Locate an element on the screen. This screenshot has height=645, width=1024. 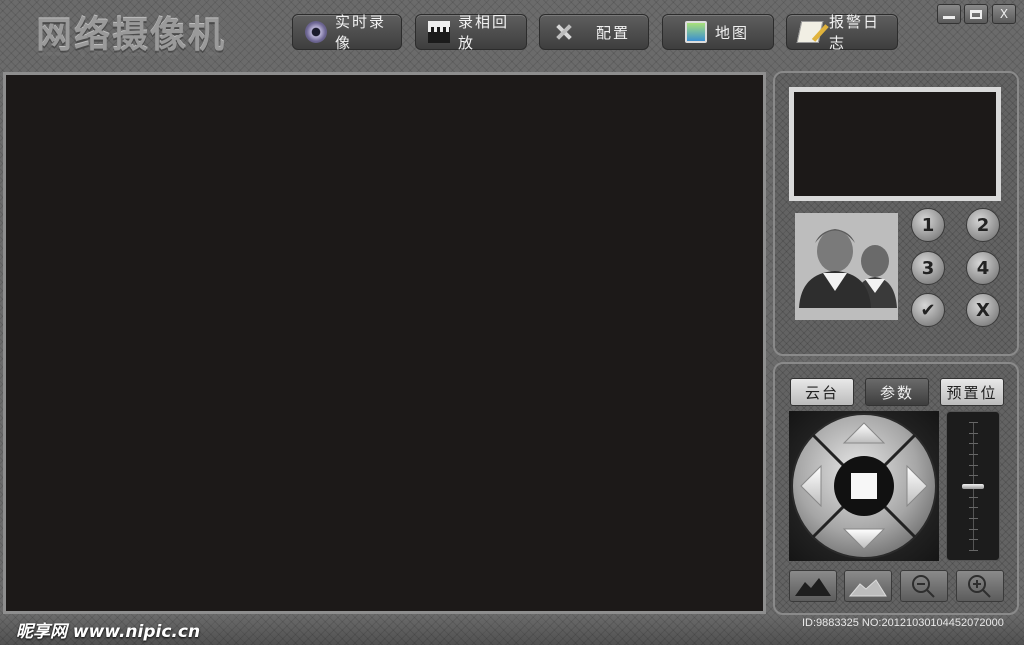
zoom-slider-handle is located at coordinates (973, 486).